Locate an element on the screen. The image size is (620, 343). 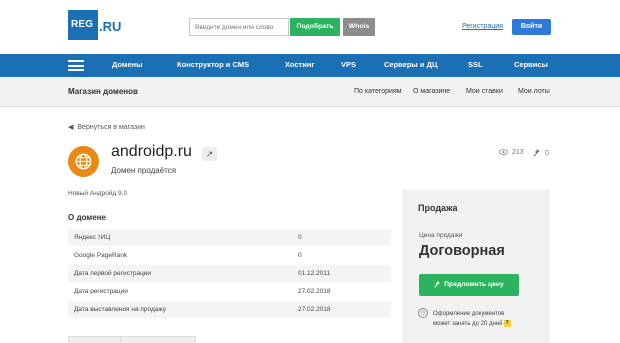
back-link-label: Вернуться в магазин is located at coordinates (111, 127).